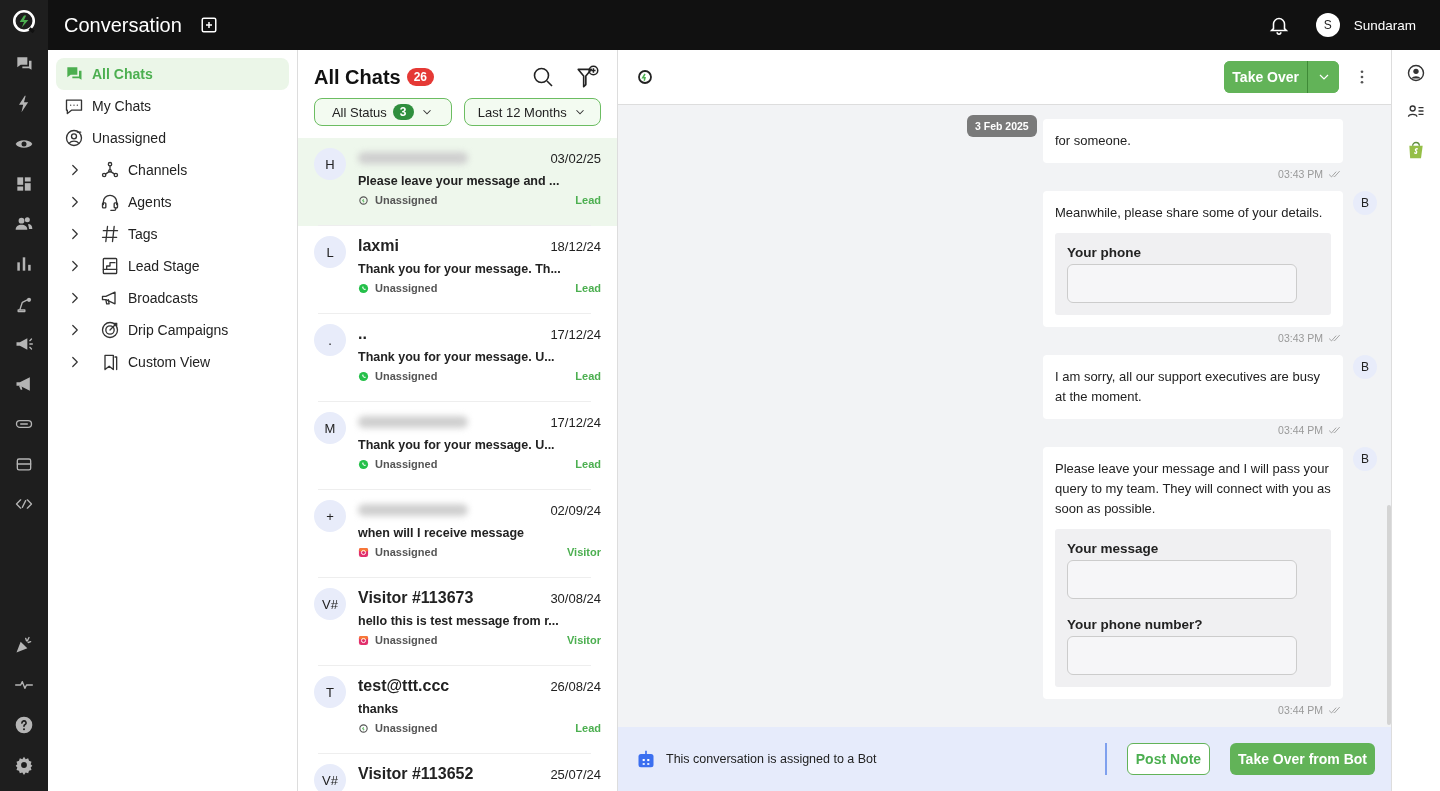  Describe the element at coordinates (1365, 203) in the screenshot. I see `bot-avatar: B` at that location.